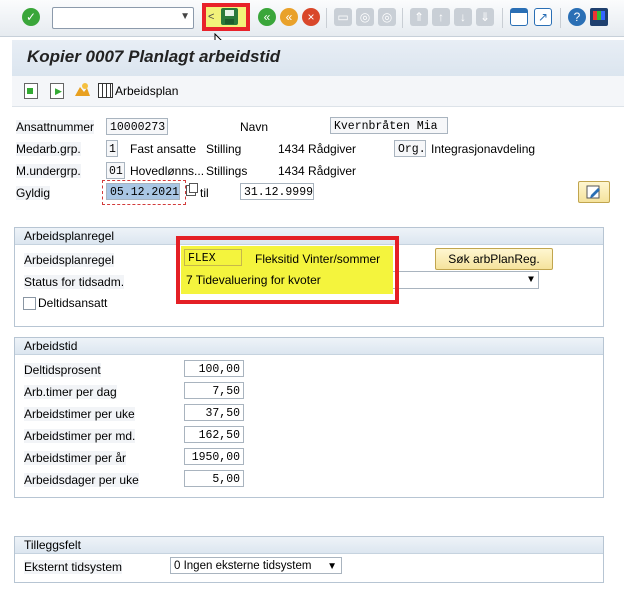  I want to click on deltid-label: Deltidsansatt, so click(73, 303).